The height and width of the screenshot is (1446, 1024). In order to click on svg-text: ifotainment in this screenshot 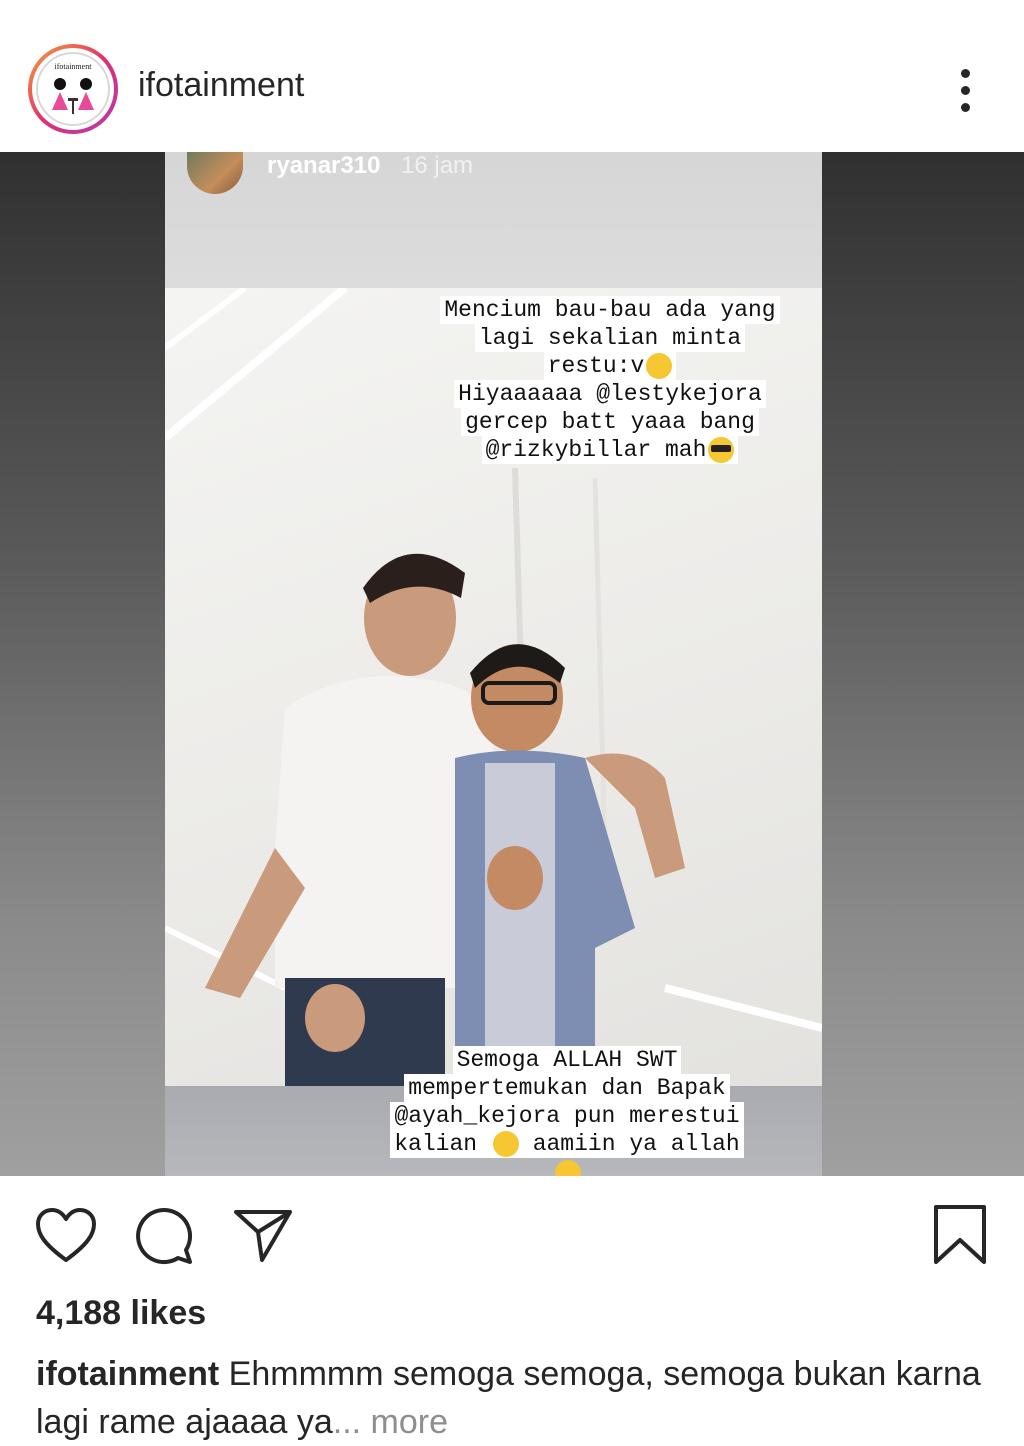, I will do `click(74, 66)`.